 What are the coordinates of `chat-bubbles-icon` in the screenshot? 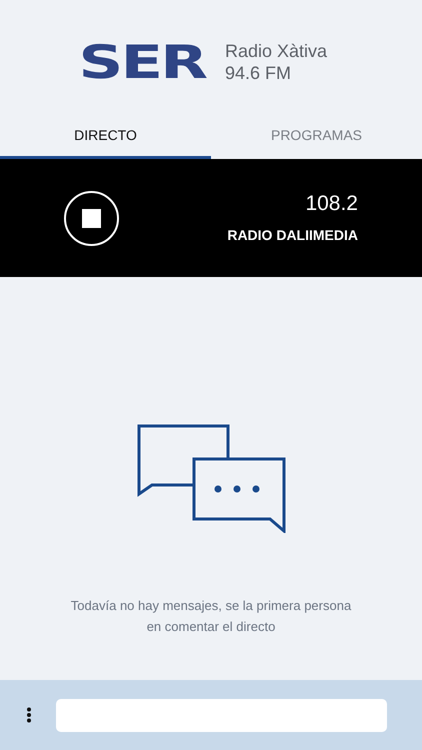 It's located at (211, 478).